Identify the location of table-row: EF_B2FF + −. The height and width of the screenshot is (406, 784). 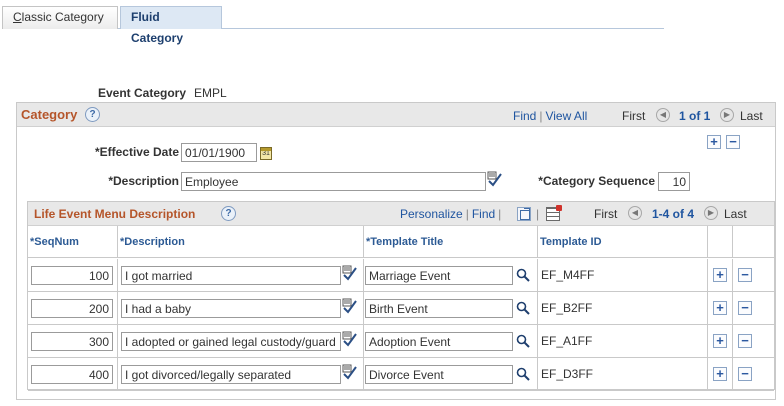
(401, 308).